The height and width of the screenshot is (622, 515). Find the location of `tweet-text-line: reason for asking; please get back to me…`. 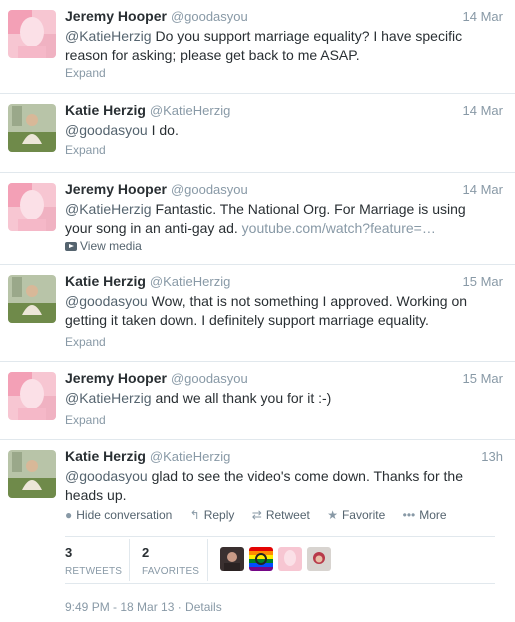

tweet-text-line: reason for asking; please get back to me… is located at coordinates (212, 55).